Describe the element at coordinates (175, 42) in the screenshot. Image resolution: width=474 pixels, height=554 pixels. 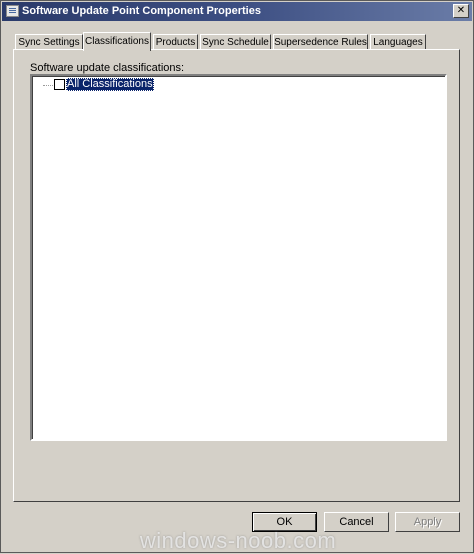
I see `tab-products: Products` at that location.